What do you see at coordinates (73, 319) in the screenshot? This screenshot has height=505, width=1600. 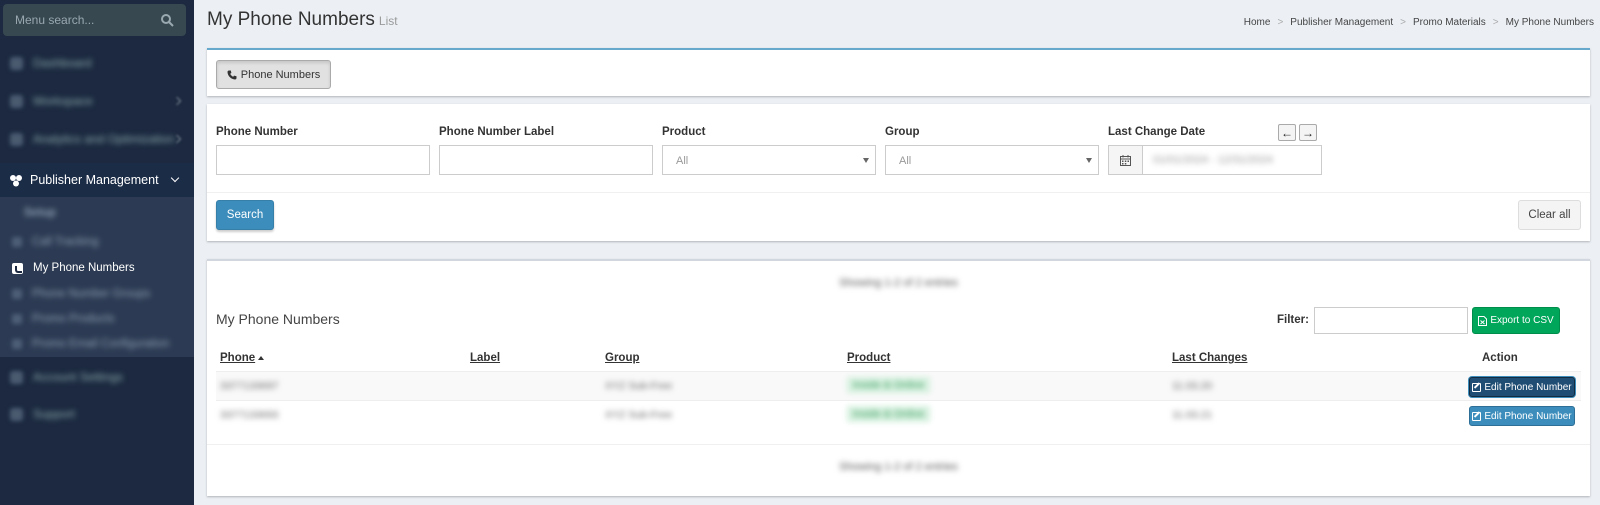 I see `submenu-item-label: Promo Products` at bounding box center [73, 319].